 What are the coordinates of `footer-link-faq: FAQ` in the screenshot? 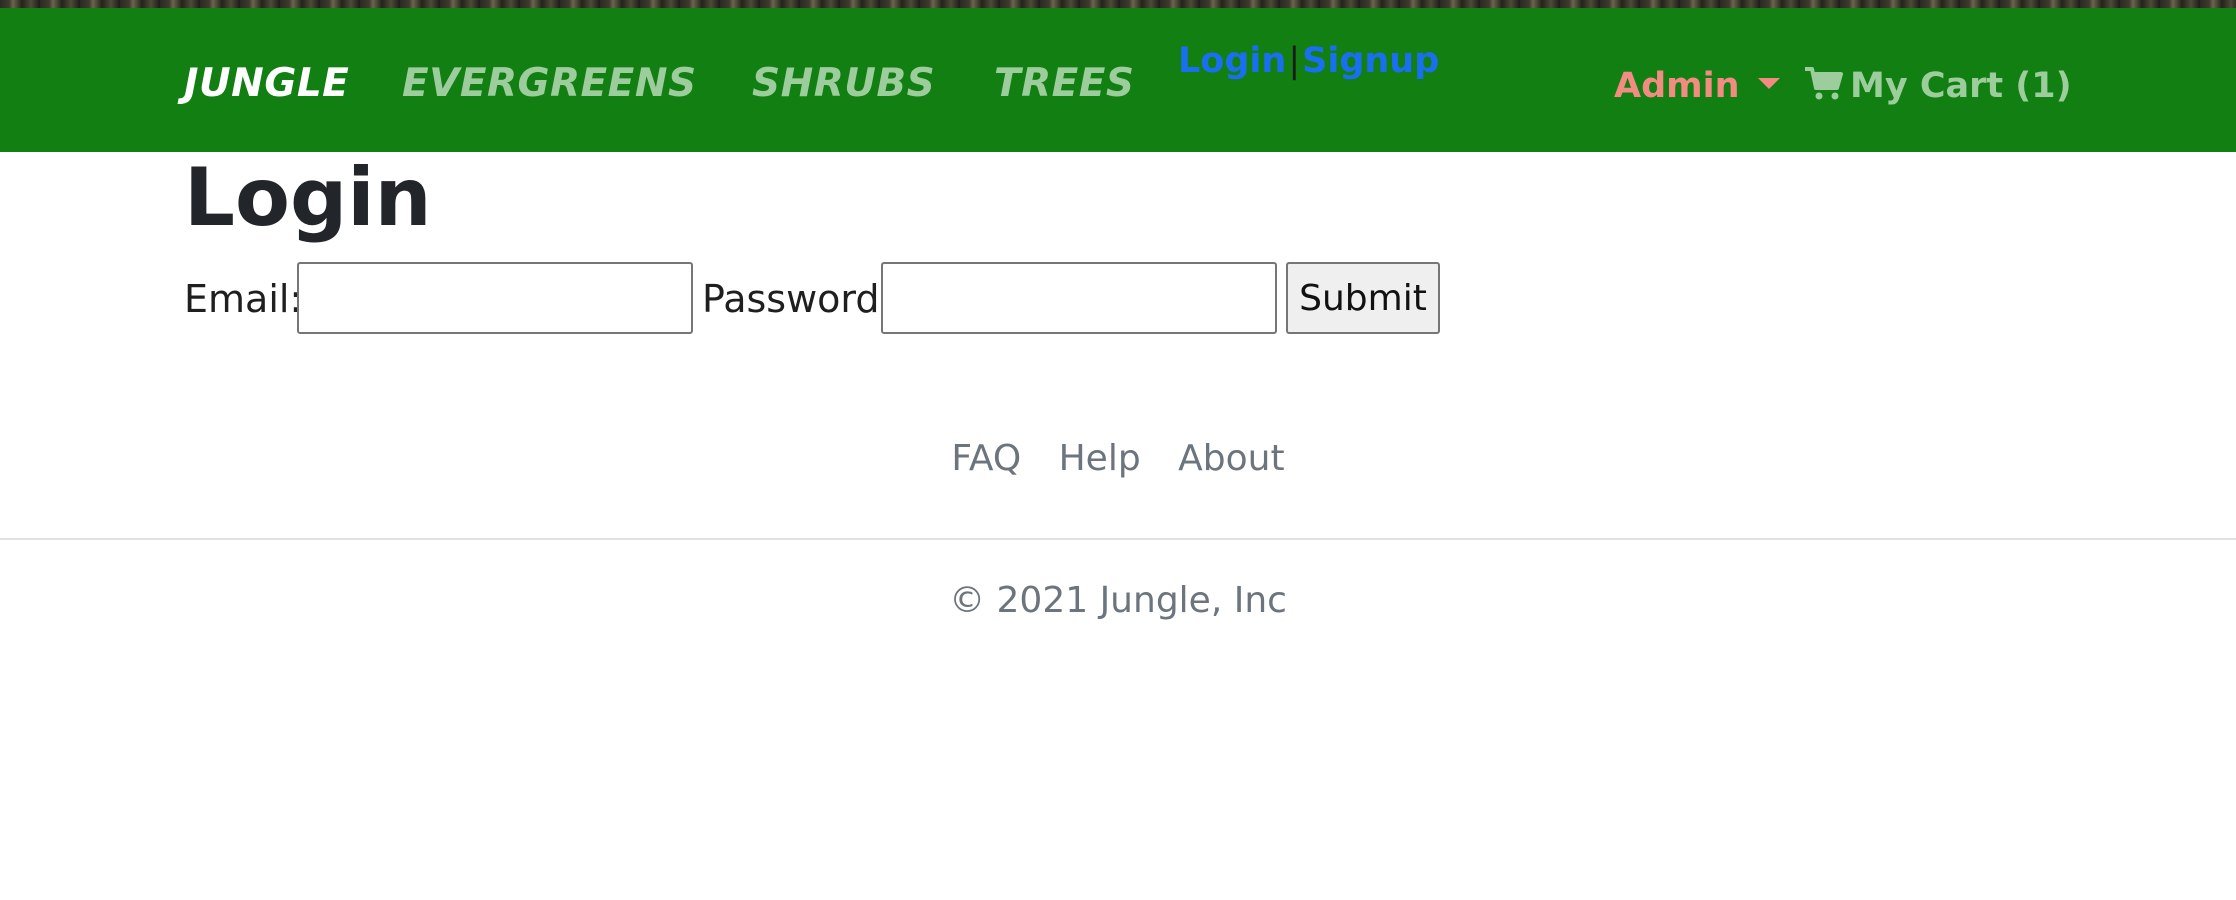 It's located at (986, 458).